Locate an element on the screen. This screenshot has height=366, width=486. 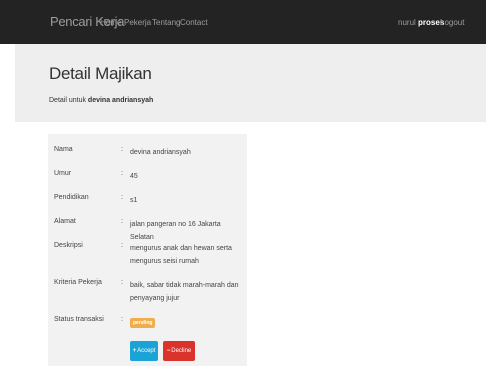
nav-pekerja-link: Pekerja is located at coordinates (137, 22).